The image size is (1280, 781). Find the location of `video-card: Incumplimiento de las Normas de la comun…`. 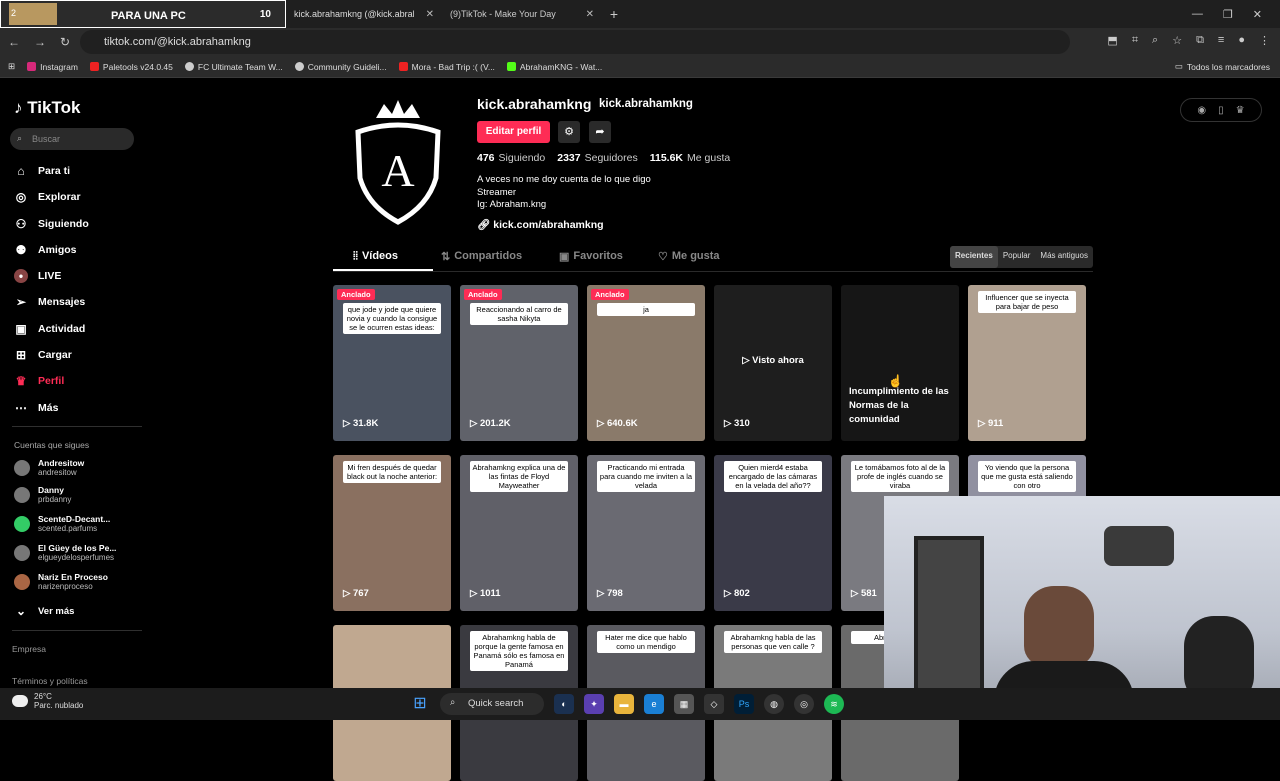

video-card: Incumplimiento de las Normas de la comun… is located at coordinates (900, 363).